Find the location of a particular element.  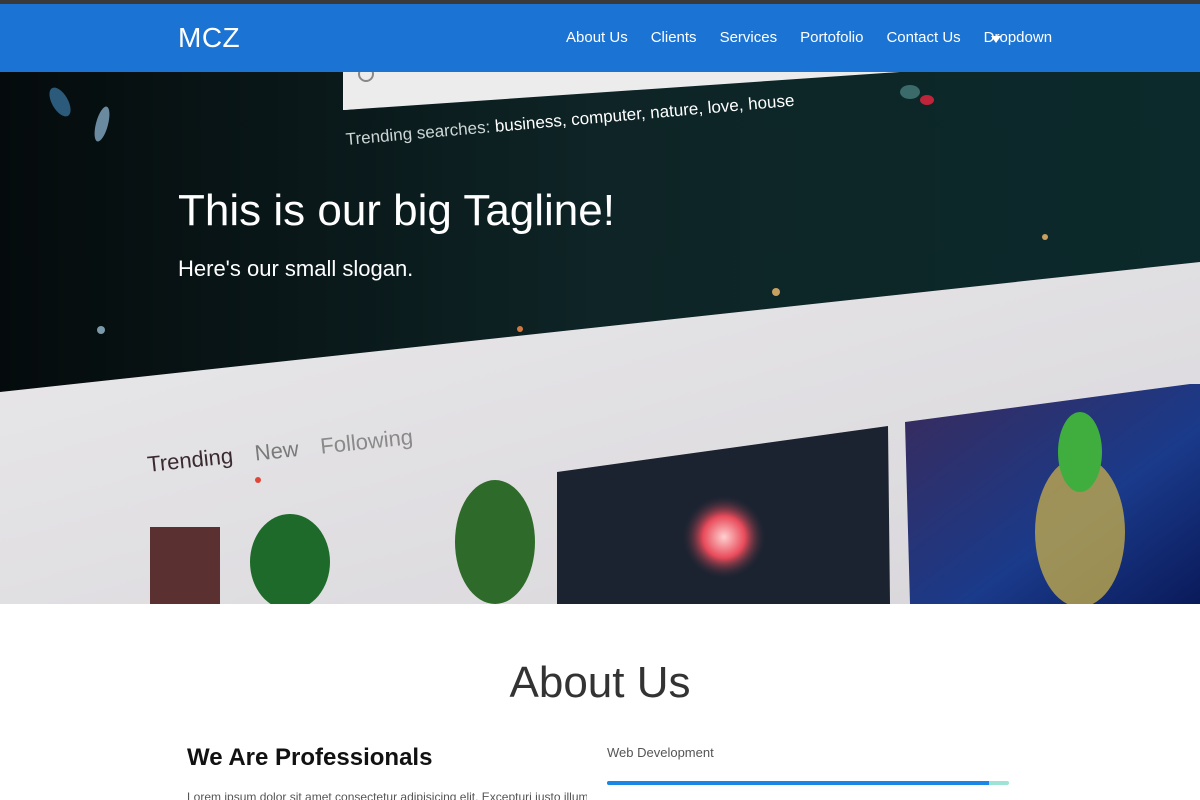

nav-link-portfolio: Portofolio is located at coordinates (831, 37).